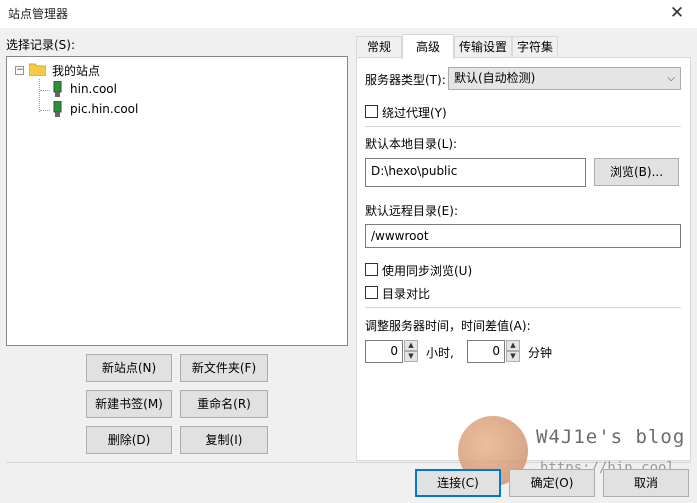 This screenshot has width=697, height=503. Describe the element at coordinates (371, 111) in the screenshot. I see `bypass-proxy-checkbox` at that location.